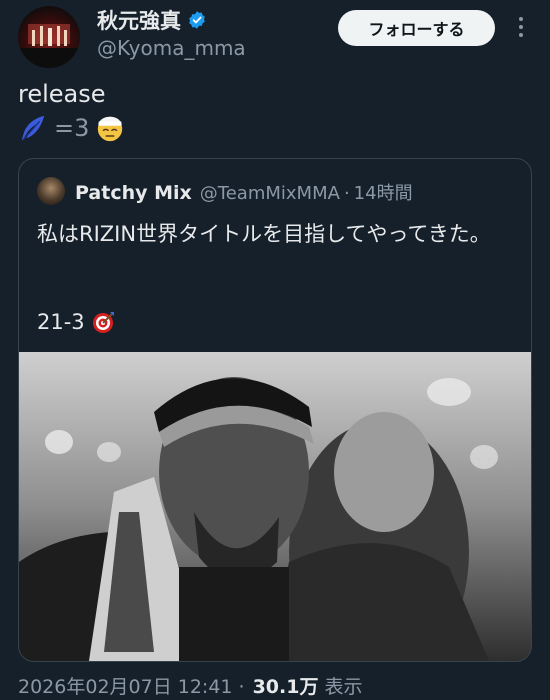  I want to click on tweet-meta: 2026年02月07日 12:41 · 30.1万 表示, so click(190, 685).